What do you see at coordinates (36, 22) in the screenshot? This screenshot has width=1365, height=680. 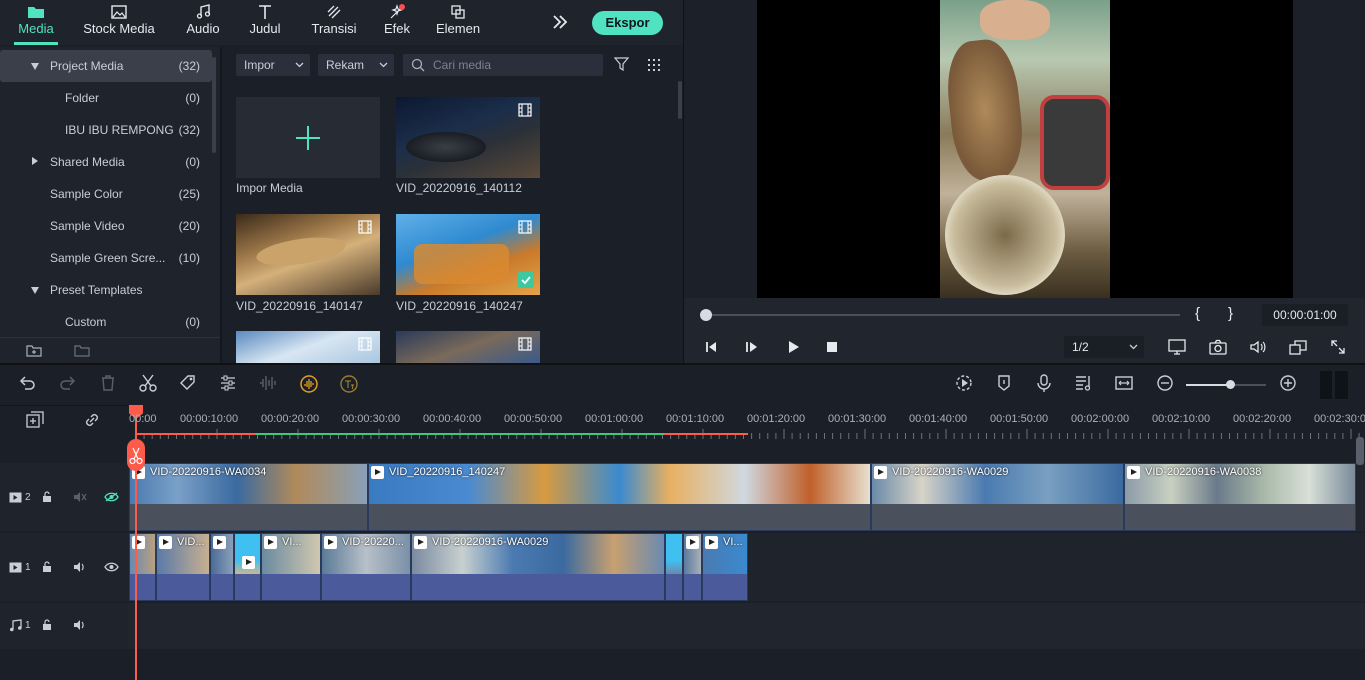 I see `tab-media: Media` at bounding box center [36, 22].